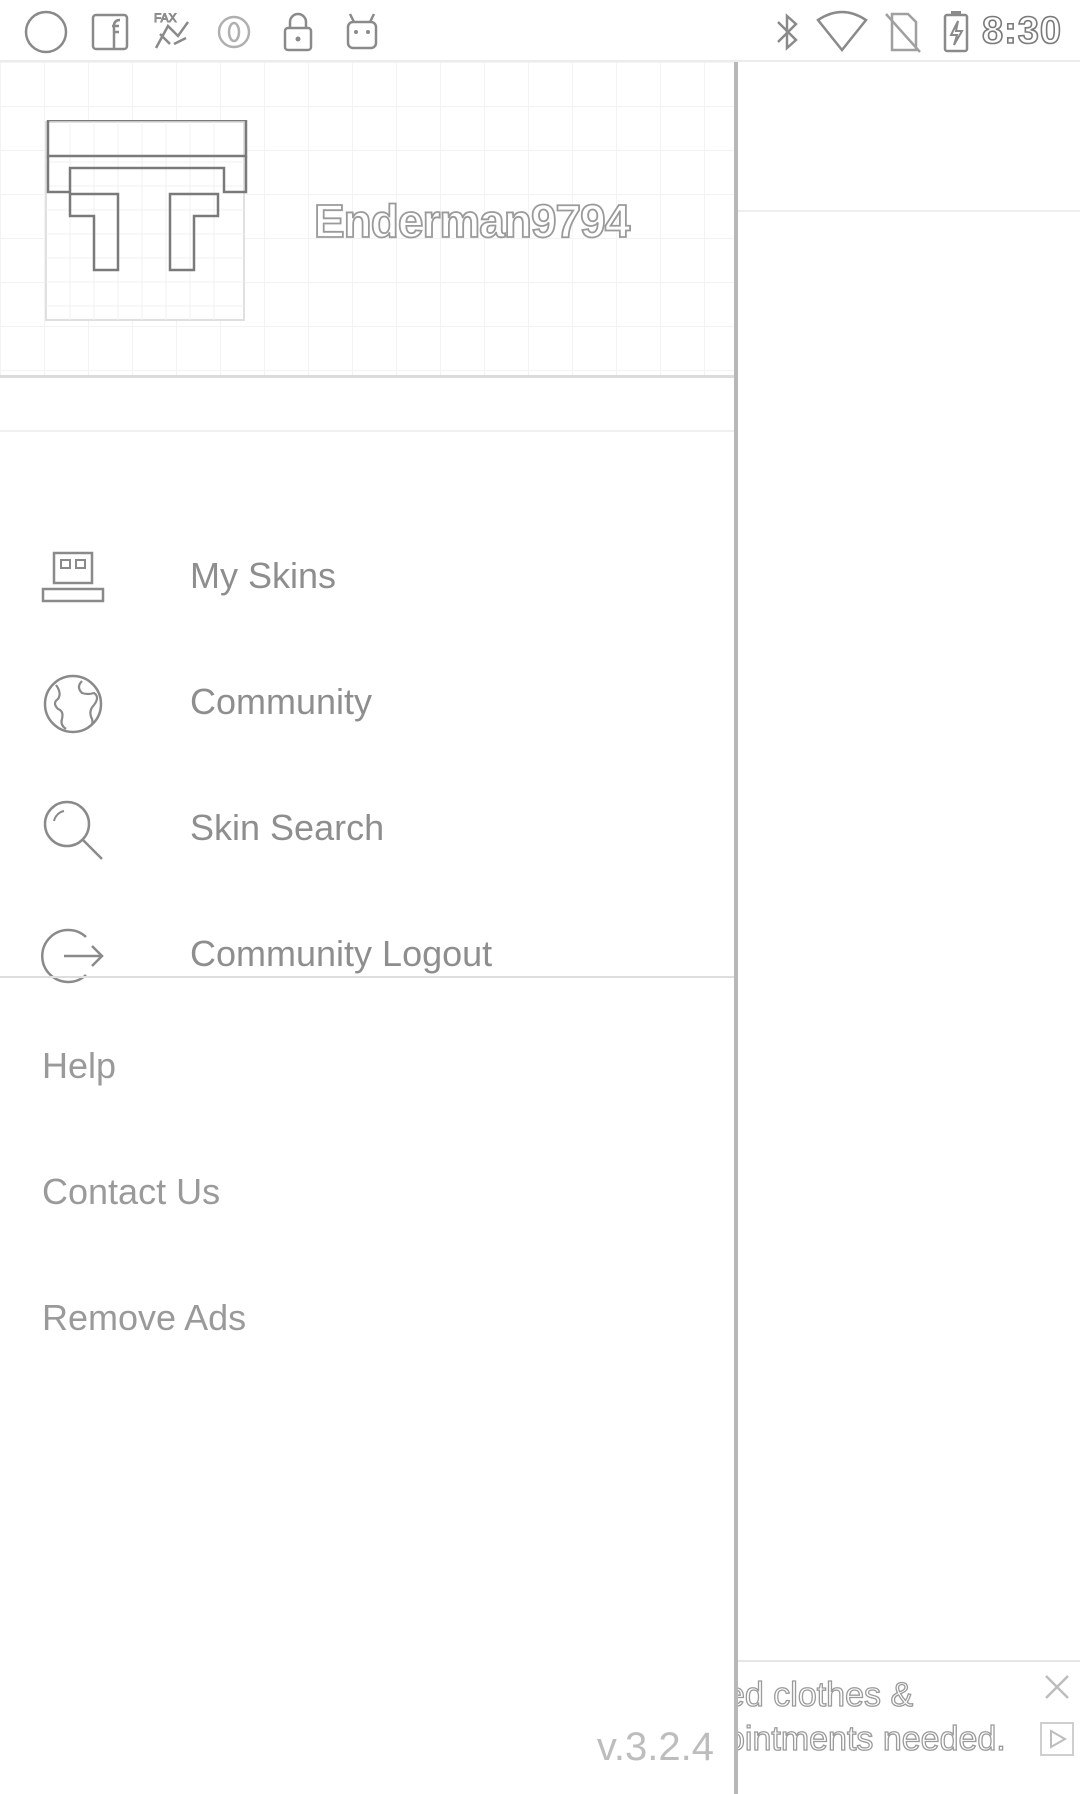  I want to click on svg-text: FAX, so click(165, 18).